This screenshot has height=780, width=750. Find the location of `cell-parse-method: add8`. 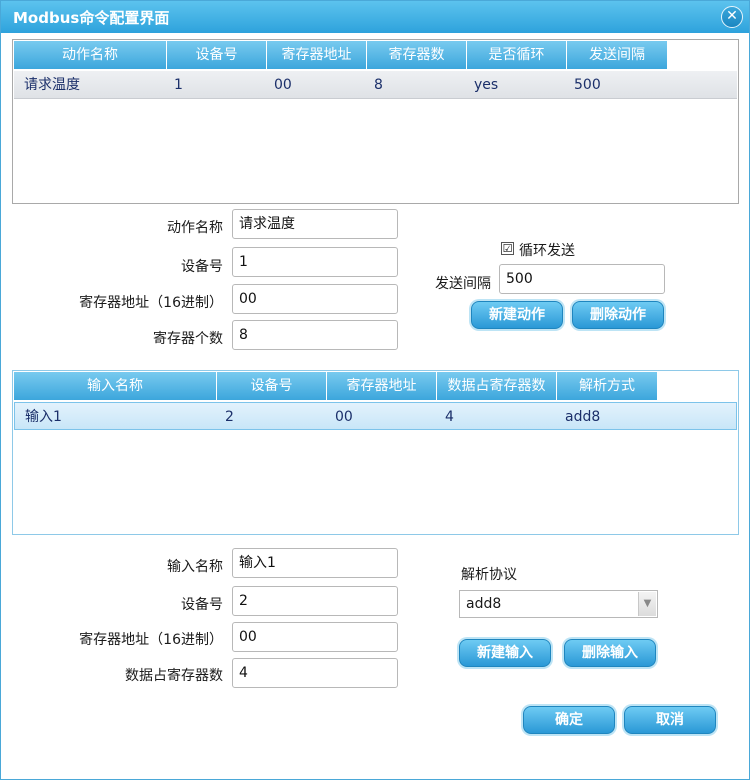

cell-parse-method: add8 is located at coordinates (583, 417).